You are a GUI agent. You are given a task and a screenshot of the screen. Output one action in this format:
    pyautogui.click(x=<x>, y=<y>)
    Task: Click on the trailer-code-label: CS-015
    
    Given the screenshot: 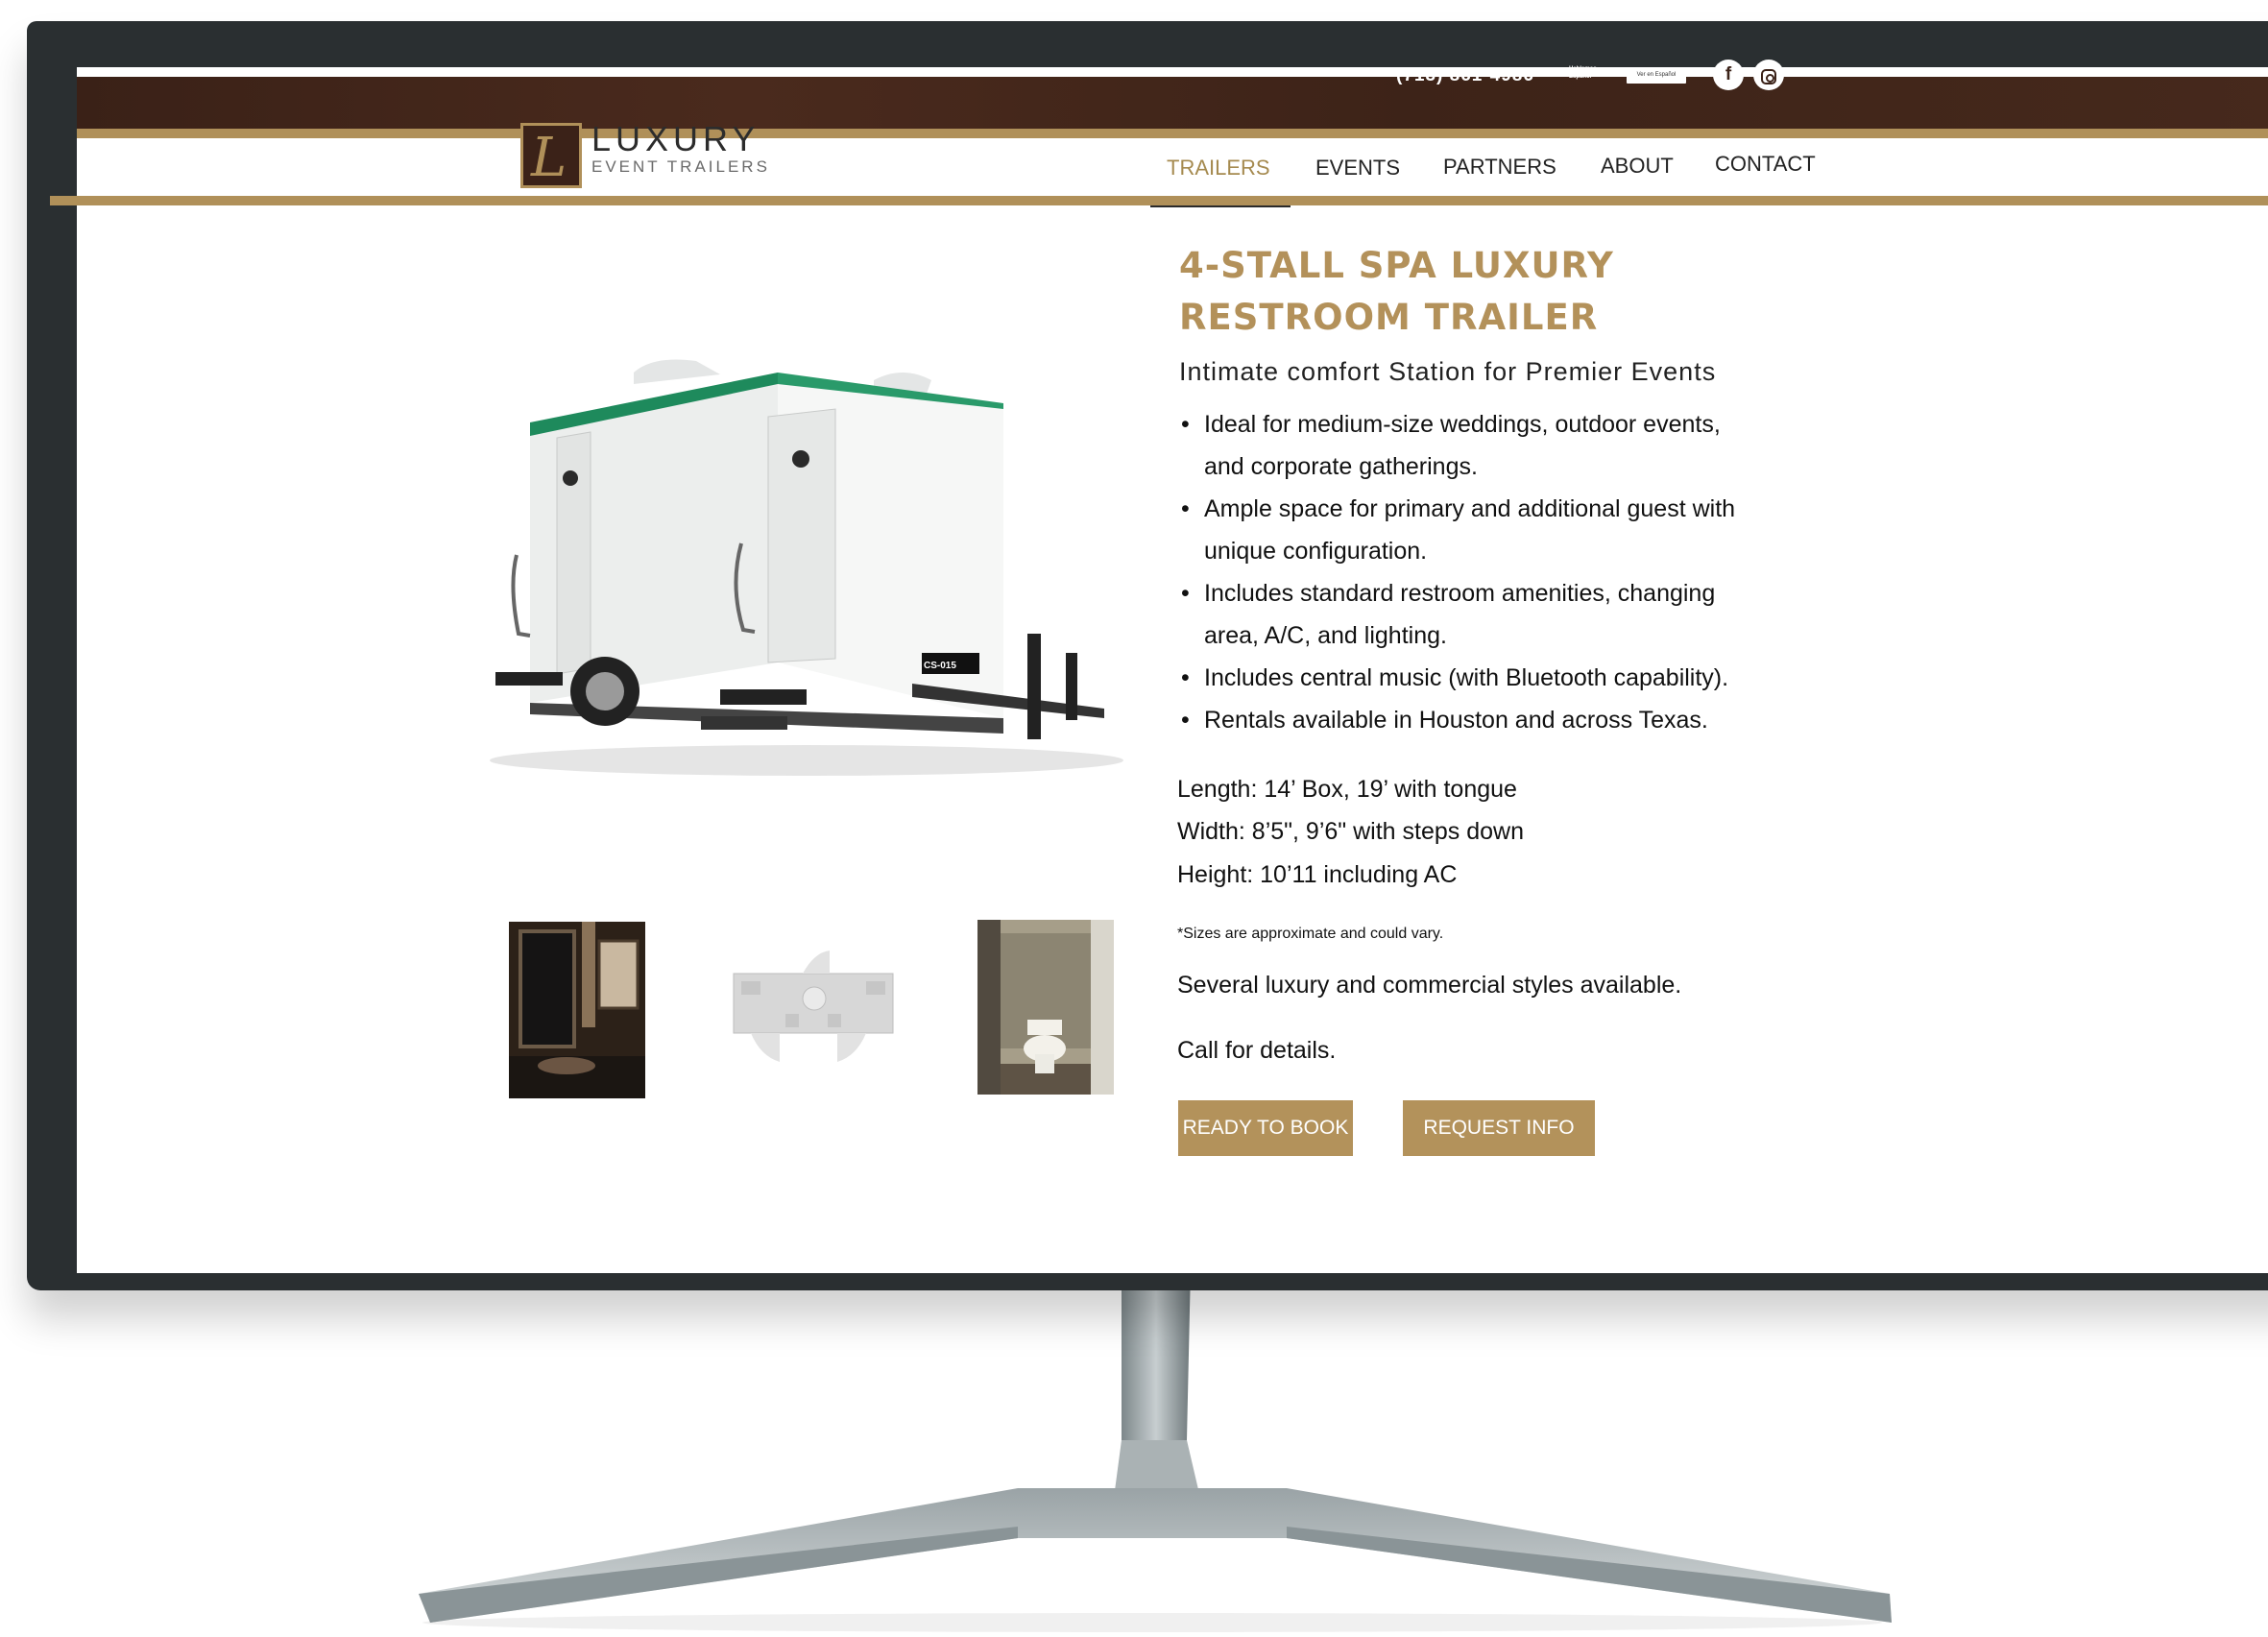 What is the action you would take?
    pyautogui.click(x=940, y=666)
    